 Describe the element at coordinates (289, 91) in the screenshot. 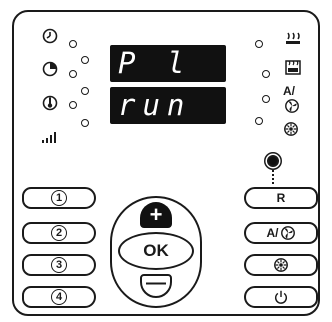

I see `auto-fan-label: A/` at that location.